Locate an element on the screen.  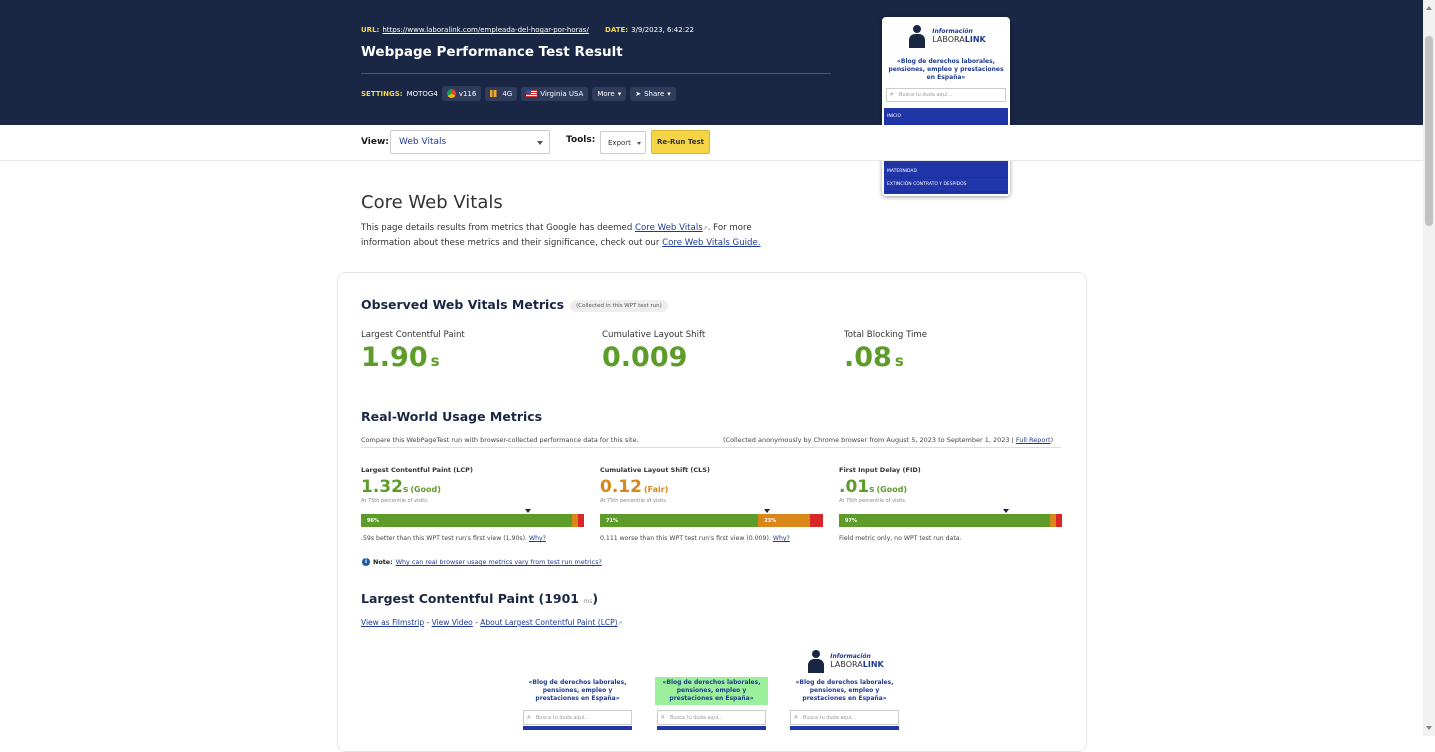
header-divider is located at coordinates (596, 73).